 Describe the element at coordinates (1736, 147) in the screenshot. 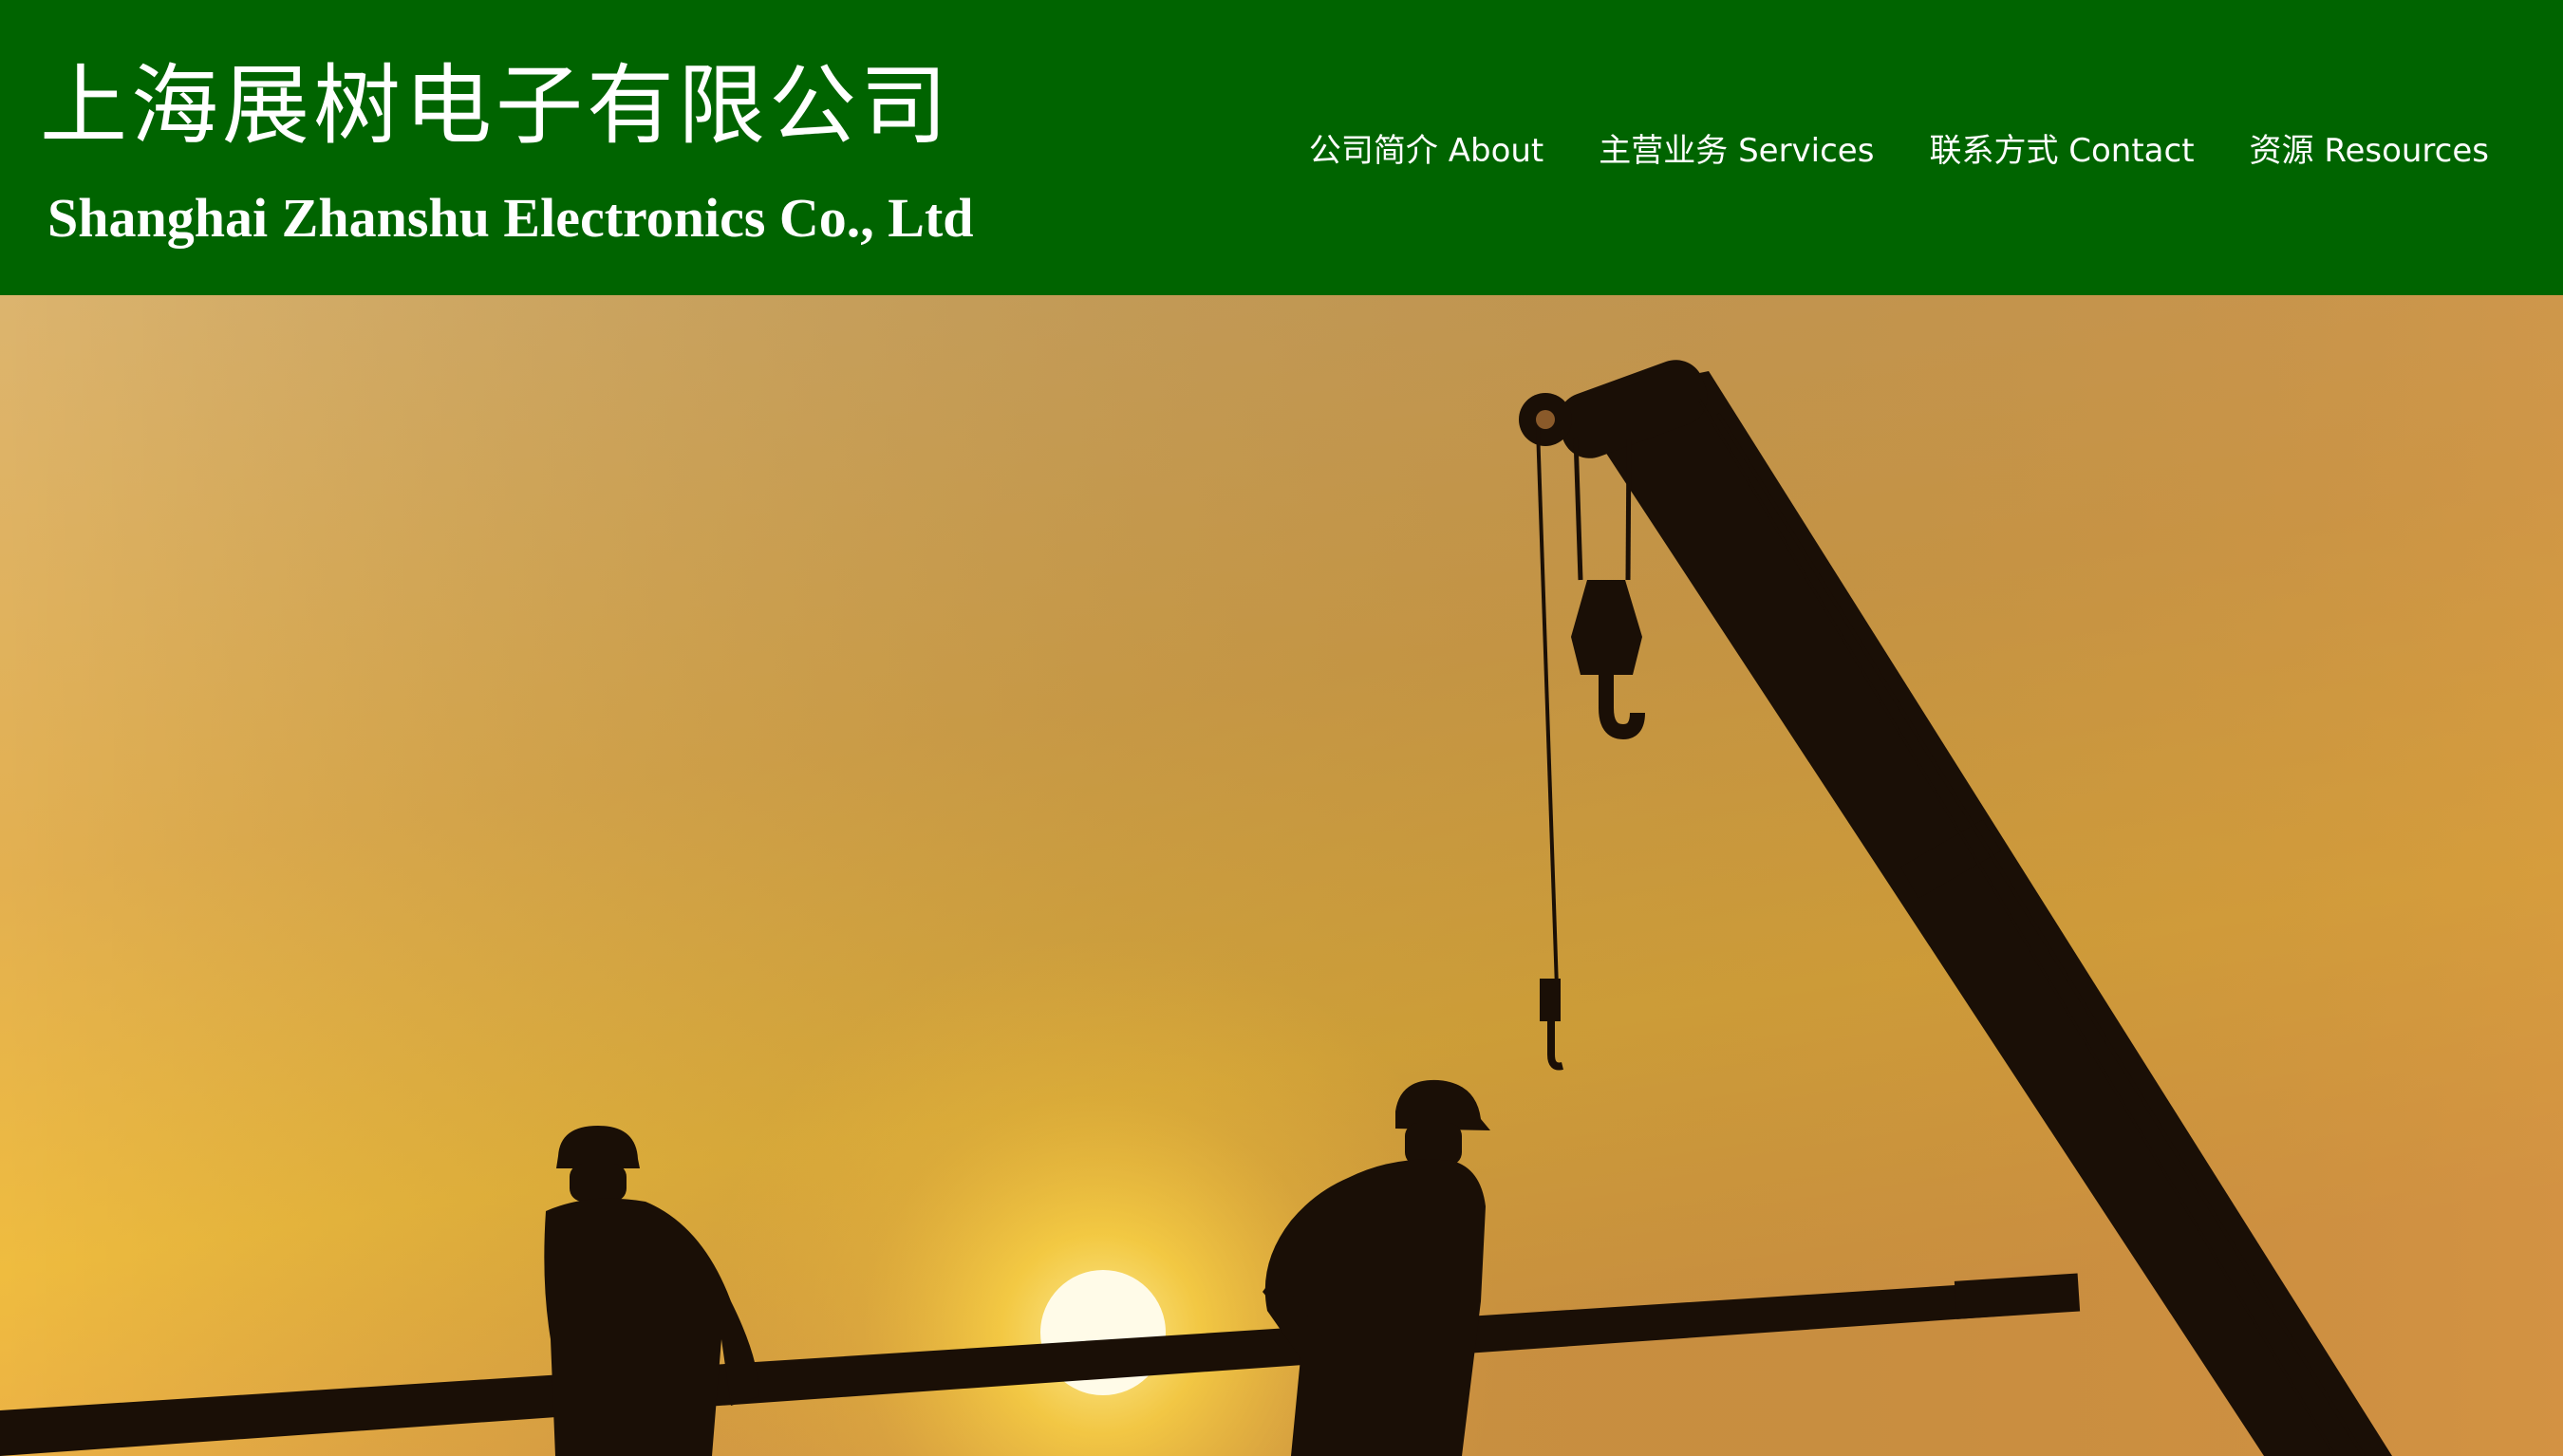

I see `nav-item-services: 主营业务 Services` at that location.